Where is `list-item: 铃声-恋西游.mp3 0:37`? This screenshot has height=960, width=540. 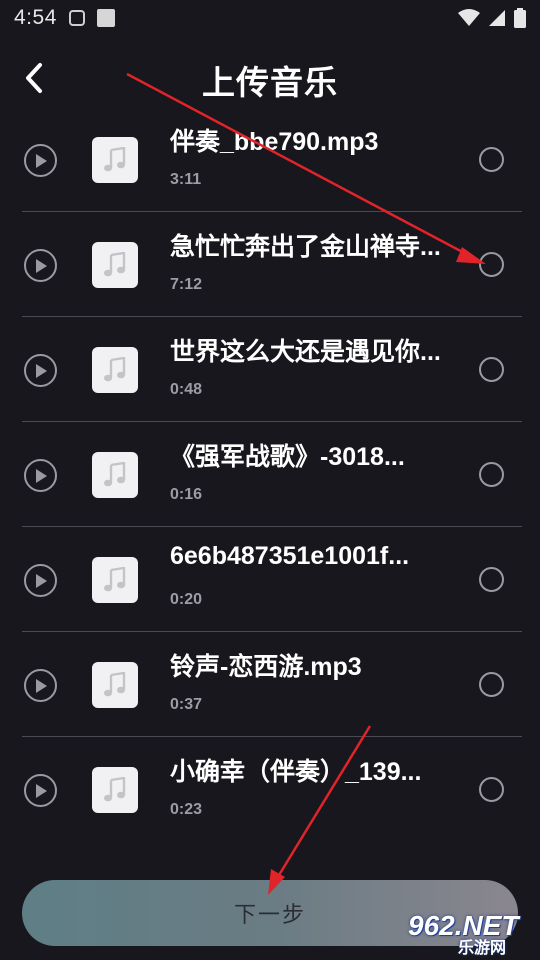 list-item: 铃声-恋西游.mp3 0:37 is located at coordinates (270, 684).